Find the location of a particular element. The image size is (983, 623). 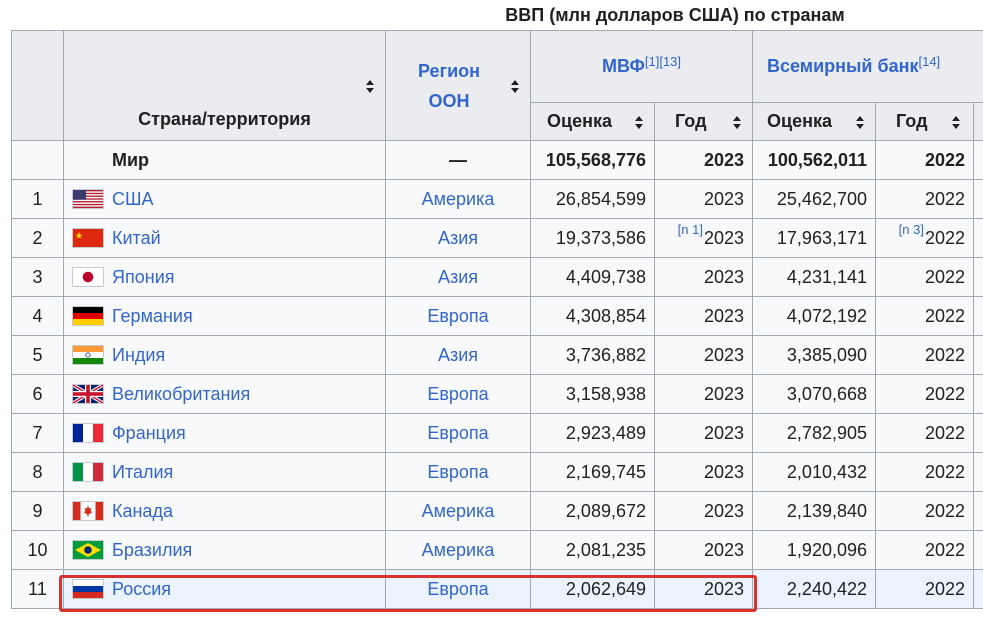

country-link: Канада is located at coordinates (142, 511).